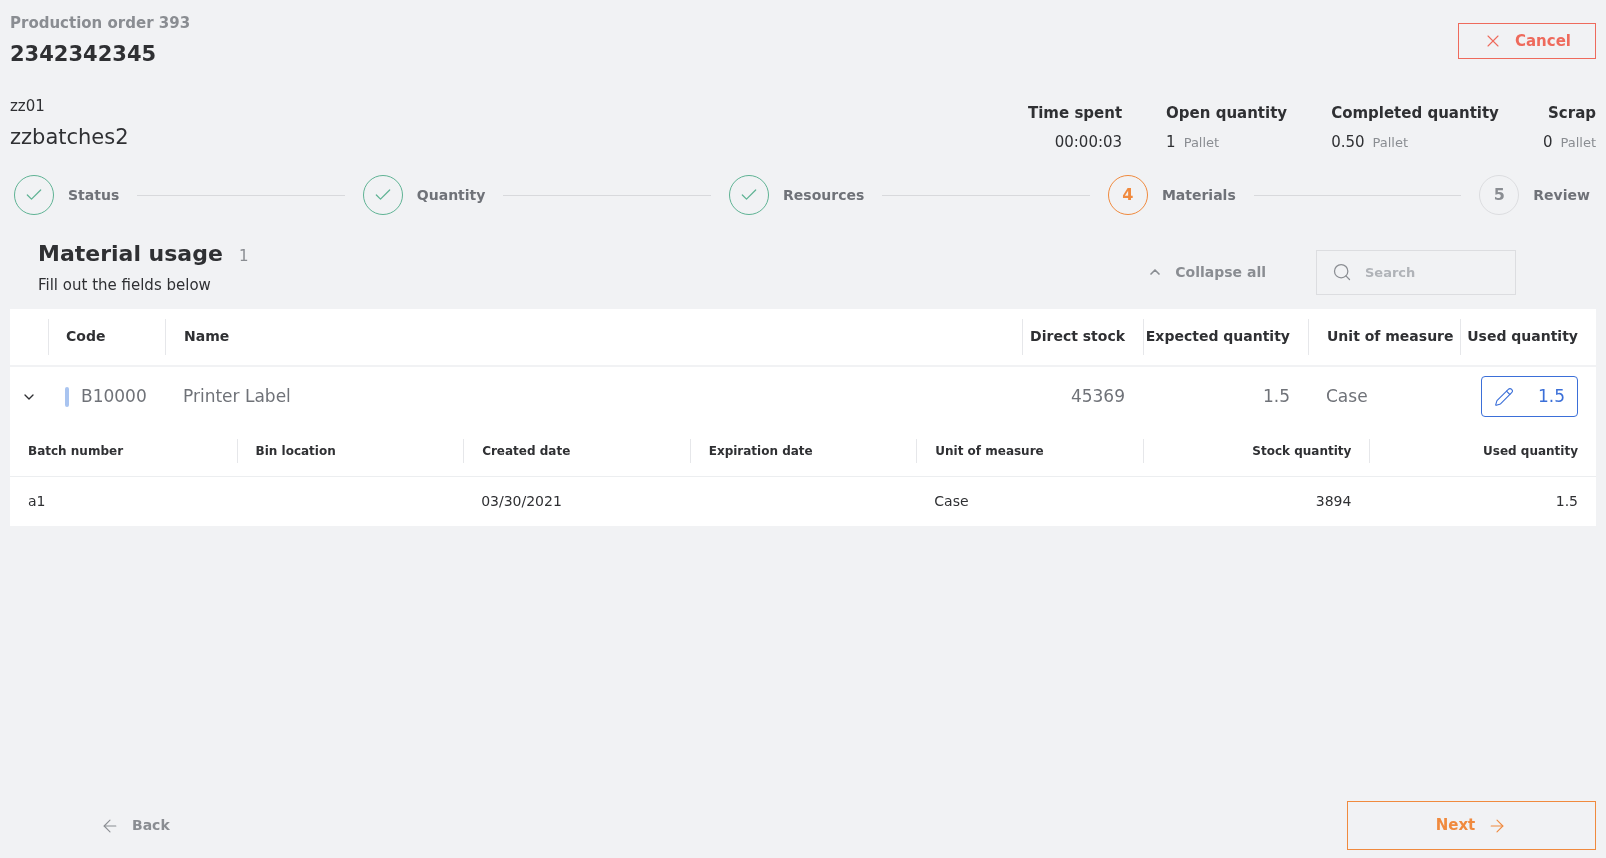  I want to click on column-header: Stock quantity, so click(1302, 451).